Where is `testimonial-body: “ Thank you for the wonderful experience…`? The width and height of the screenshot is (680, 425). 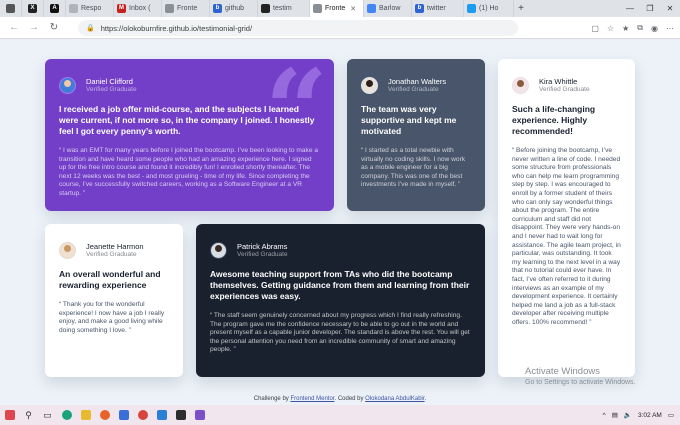 testimonial-body: “ Thank you for the wonderful experience… is located at coordinates (112, 317).